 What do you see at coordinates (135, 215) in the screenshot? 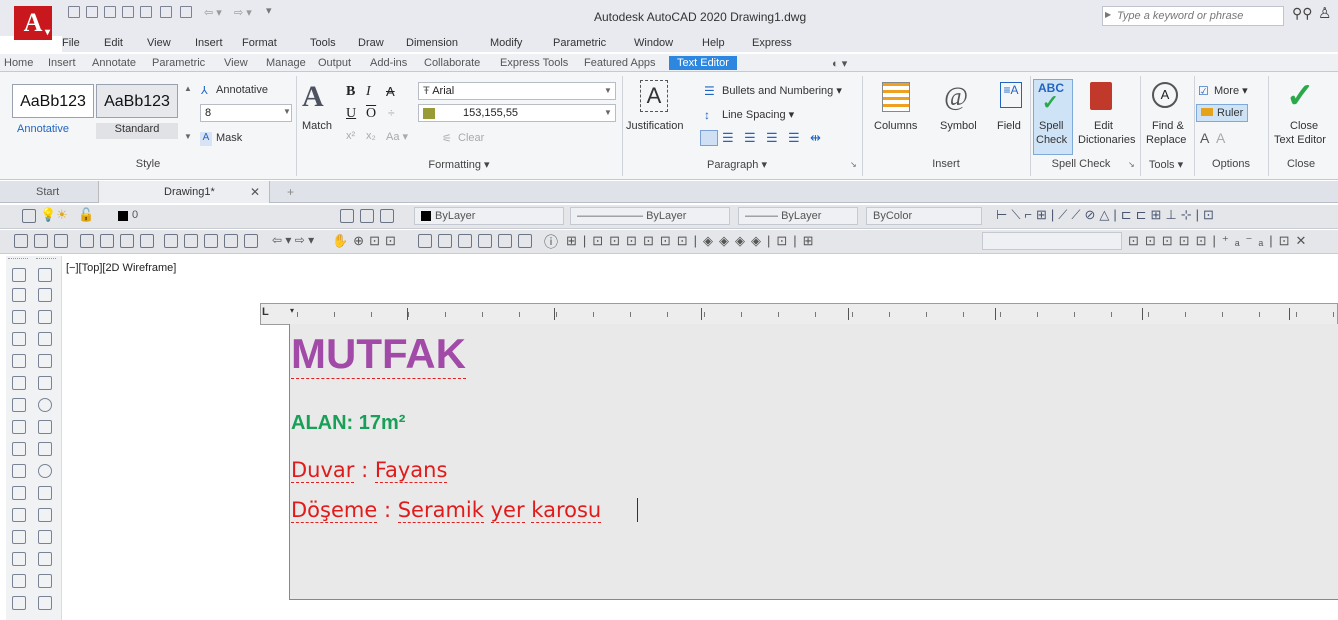
I see `current-layer: 0` at bounding box center [135, 215].